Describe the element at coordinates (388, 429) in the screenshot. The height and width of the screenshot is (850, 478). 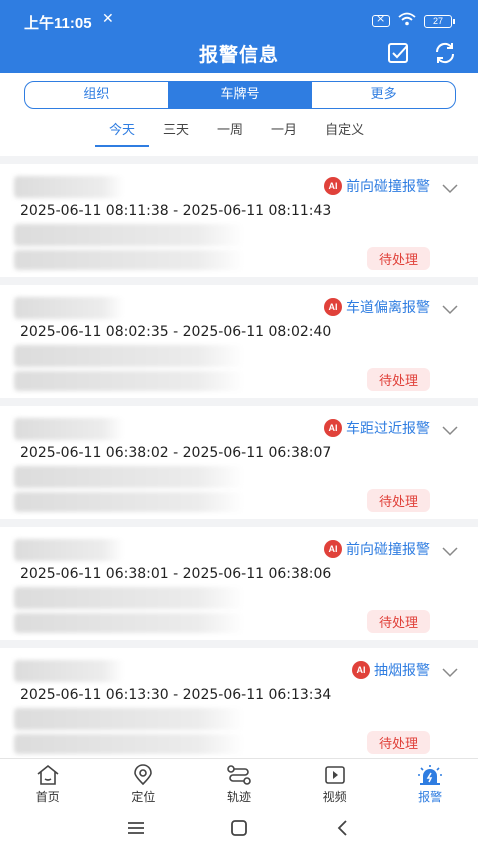
I see `alarm-type: 车距过近报警` at that location.